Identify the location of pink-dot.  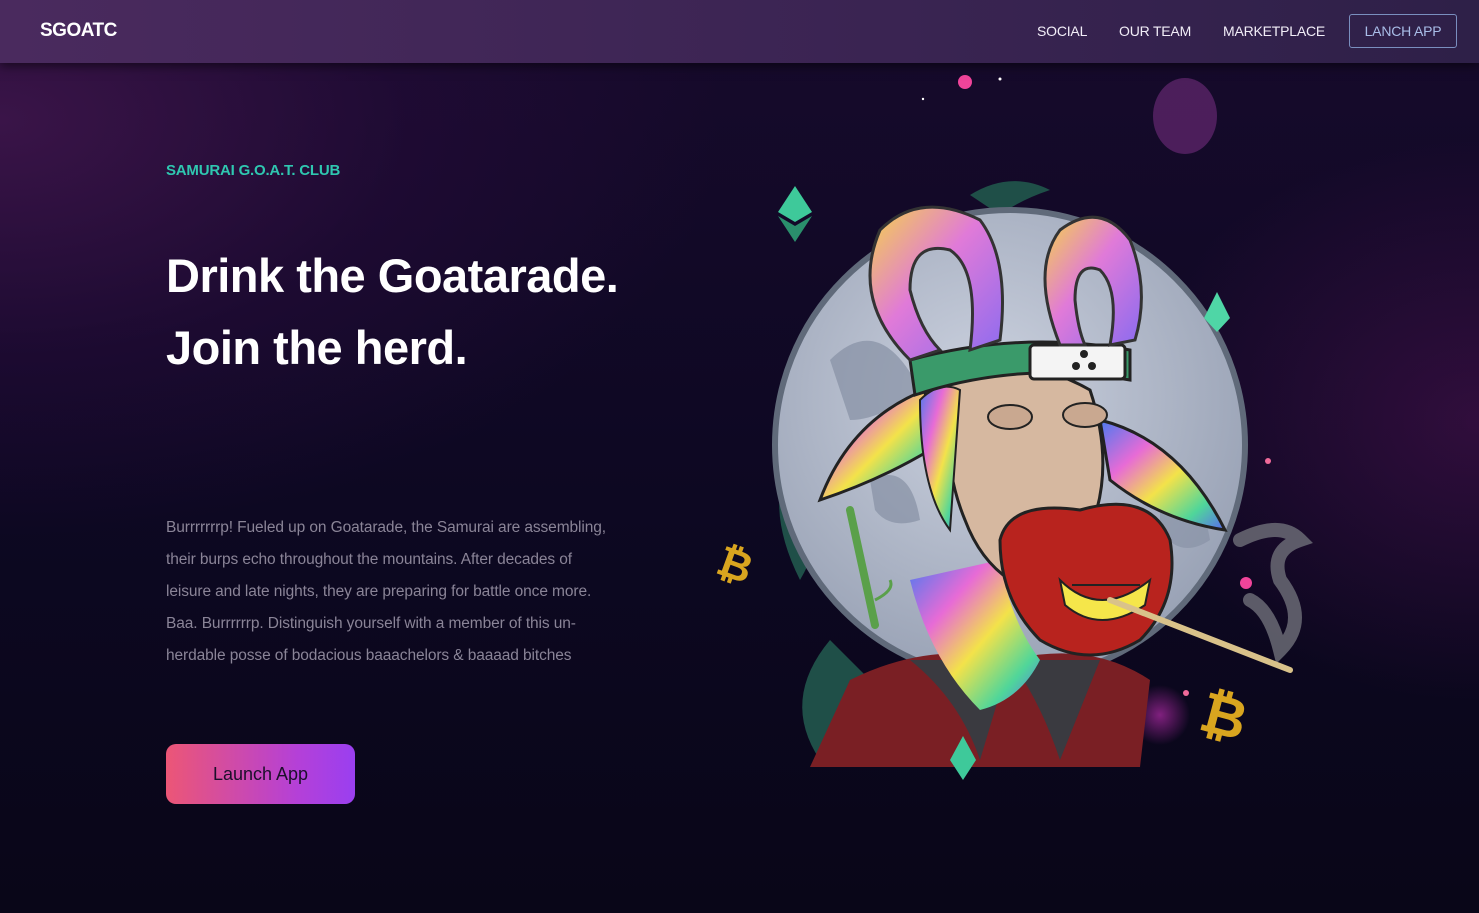
(965, 82).